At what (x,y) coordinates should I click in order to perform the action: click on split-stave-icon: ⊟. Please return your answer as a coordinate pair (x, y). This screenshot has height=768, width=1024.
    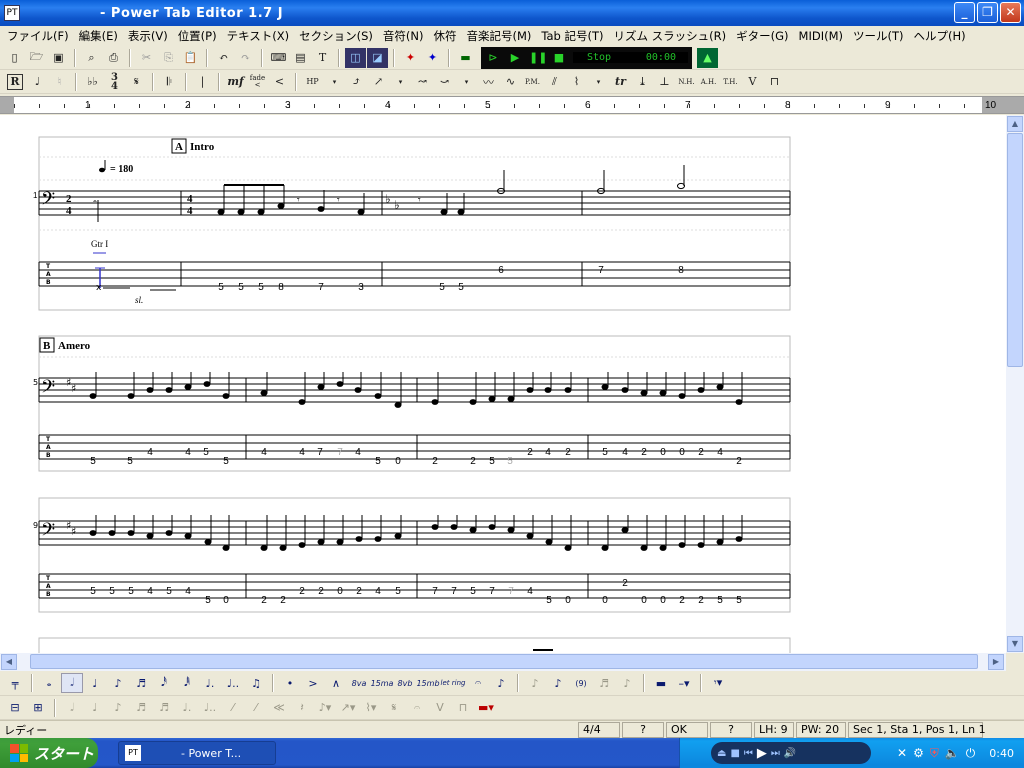
    Looking at the image, I should click on (15, 708).